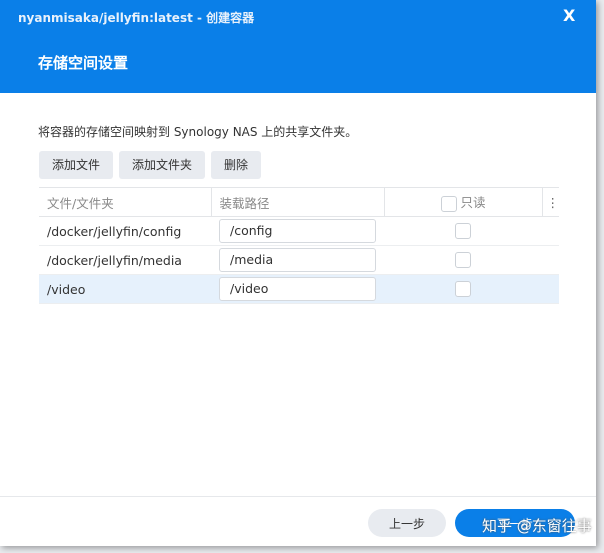 The image size is (604, 553). Describe the element at coordinates (298, 496) in the screenshot. I see `footer-divider` at that location.